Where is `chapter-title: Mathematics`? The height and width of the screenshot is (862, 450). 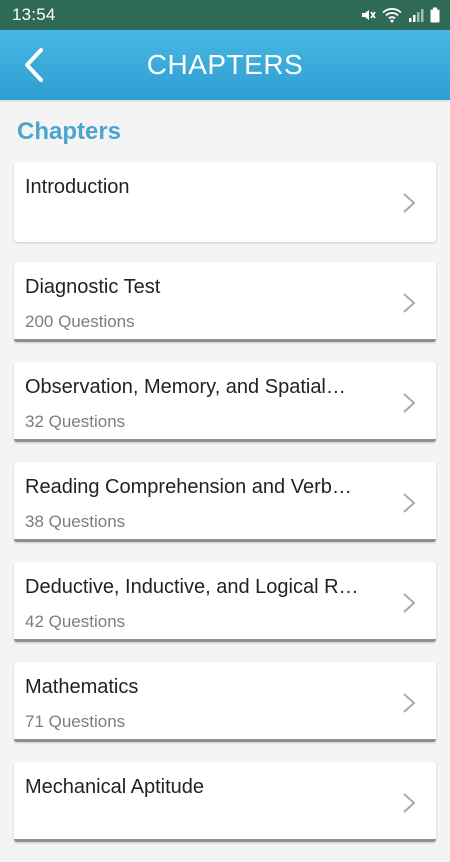
chapter-title: Mathematics is located at coordinates (82, 687).